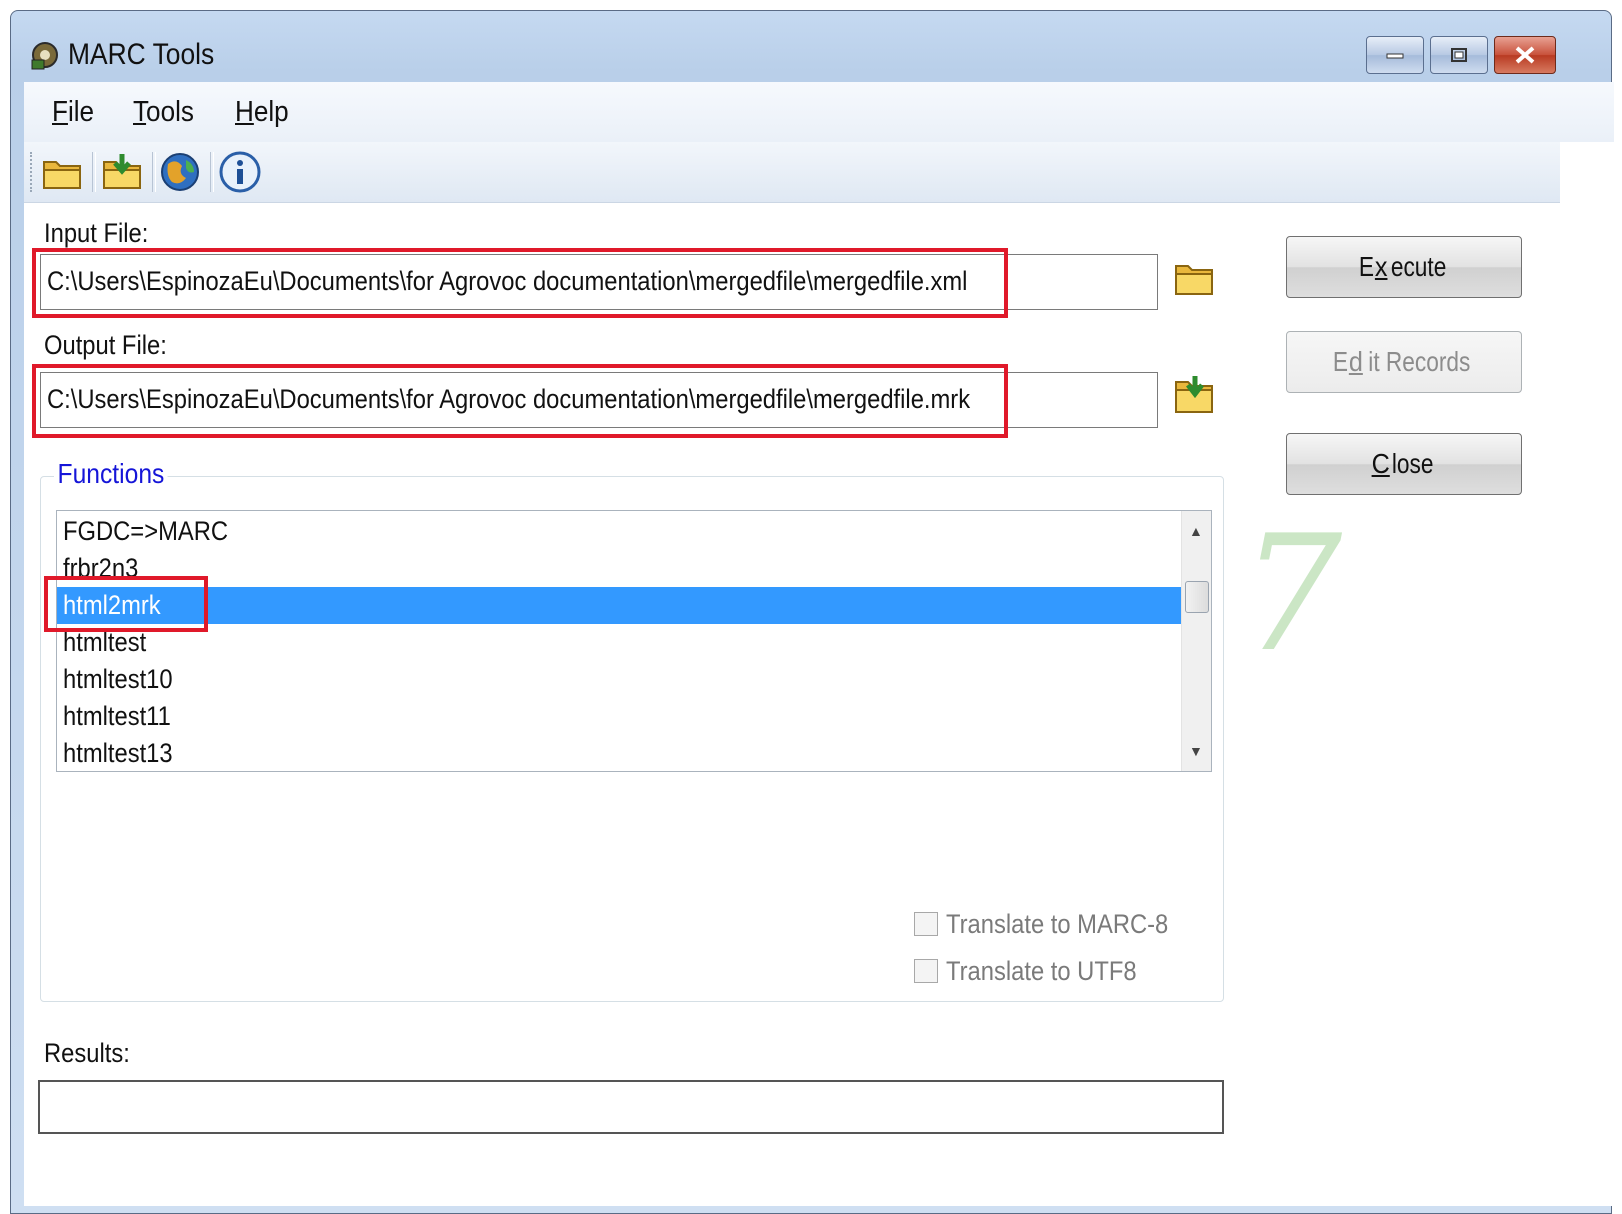 Image resolution: width=1622 pixels, height=1214 pixels. I want to click on save-folder-icon, so click(122, 172).